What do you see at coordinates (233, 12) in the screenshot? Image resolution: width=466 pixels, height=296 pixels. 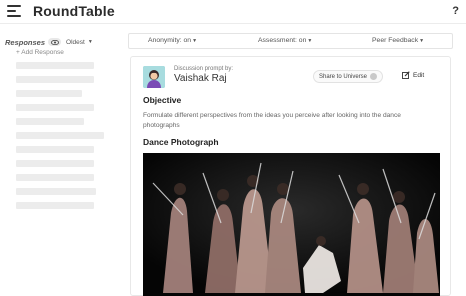 I see `top-bar: RoundTable ?` at bounding box center [233, 12].